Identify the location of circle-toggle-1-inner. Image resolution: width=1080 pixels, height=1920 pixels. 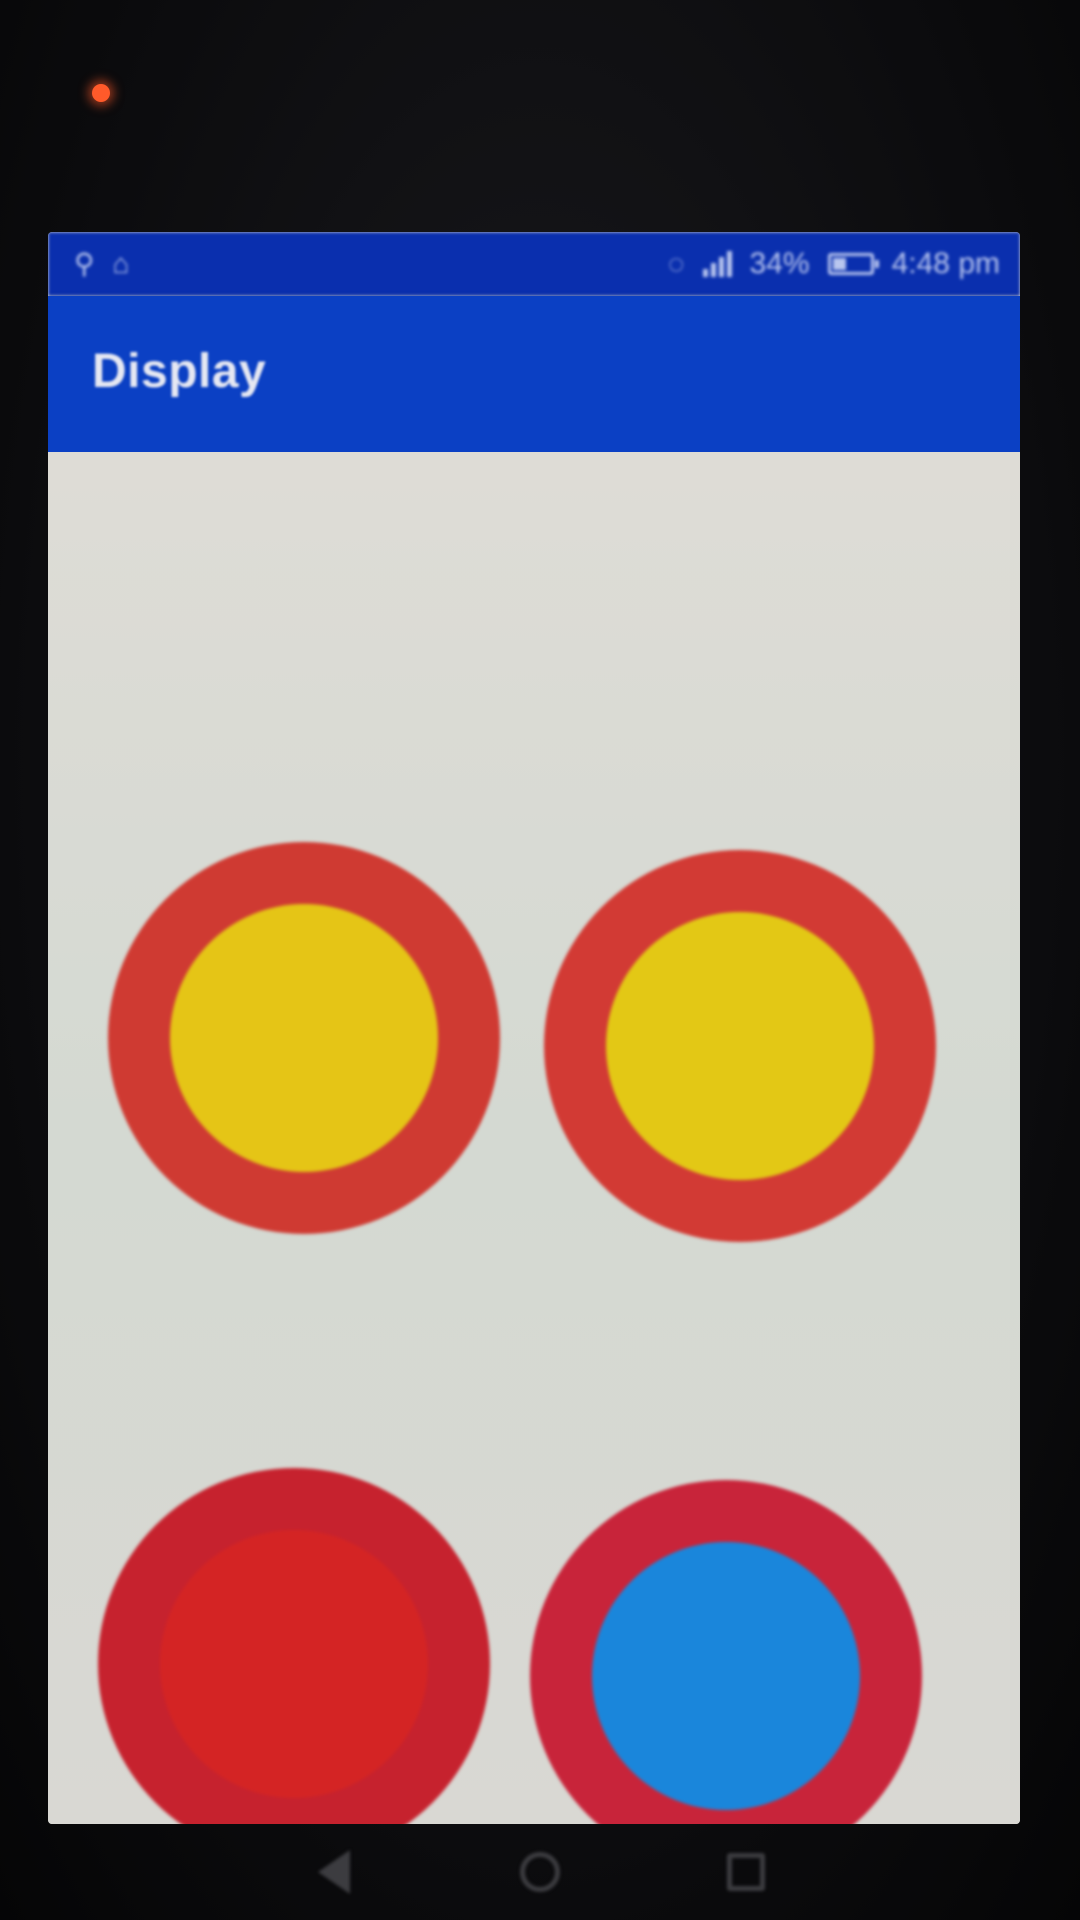
(304, 1038).